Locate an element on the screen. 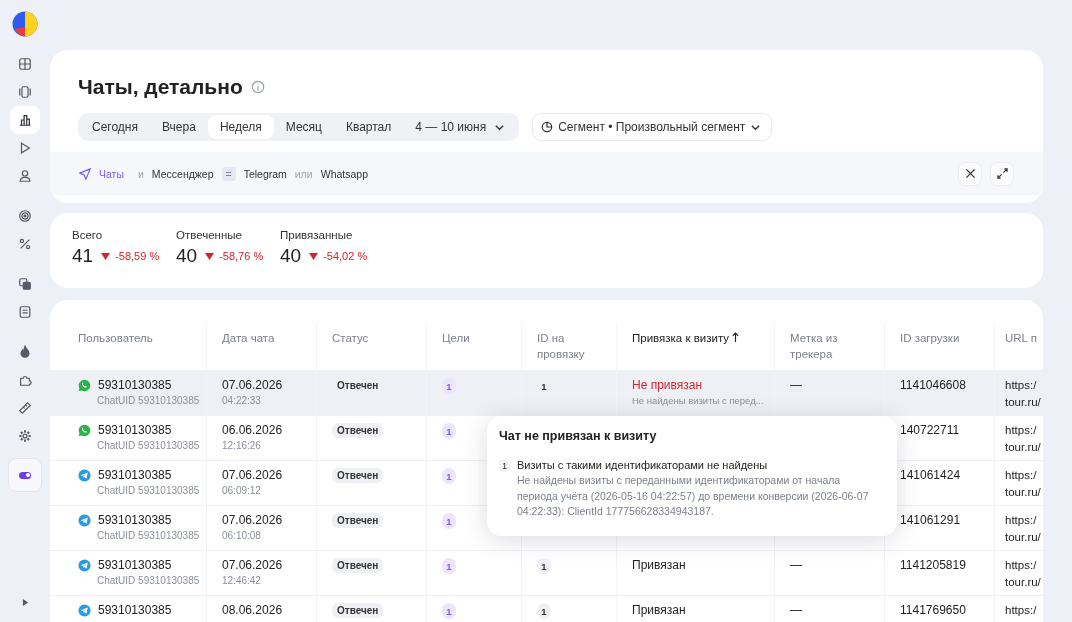  chat-date: 06.06.2026 is located at coordinates (252, 430).